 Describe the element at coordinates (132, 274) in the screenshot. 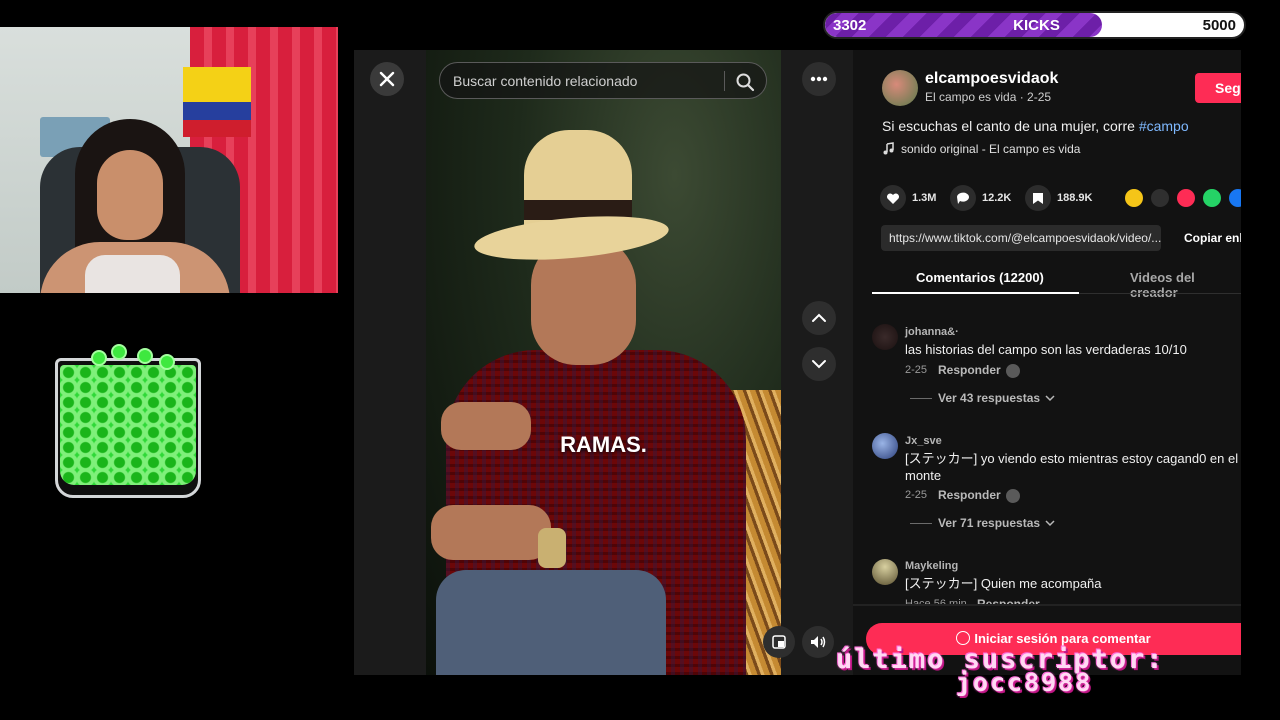

I see `streamer-top` at that location.